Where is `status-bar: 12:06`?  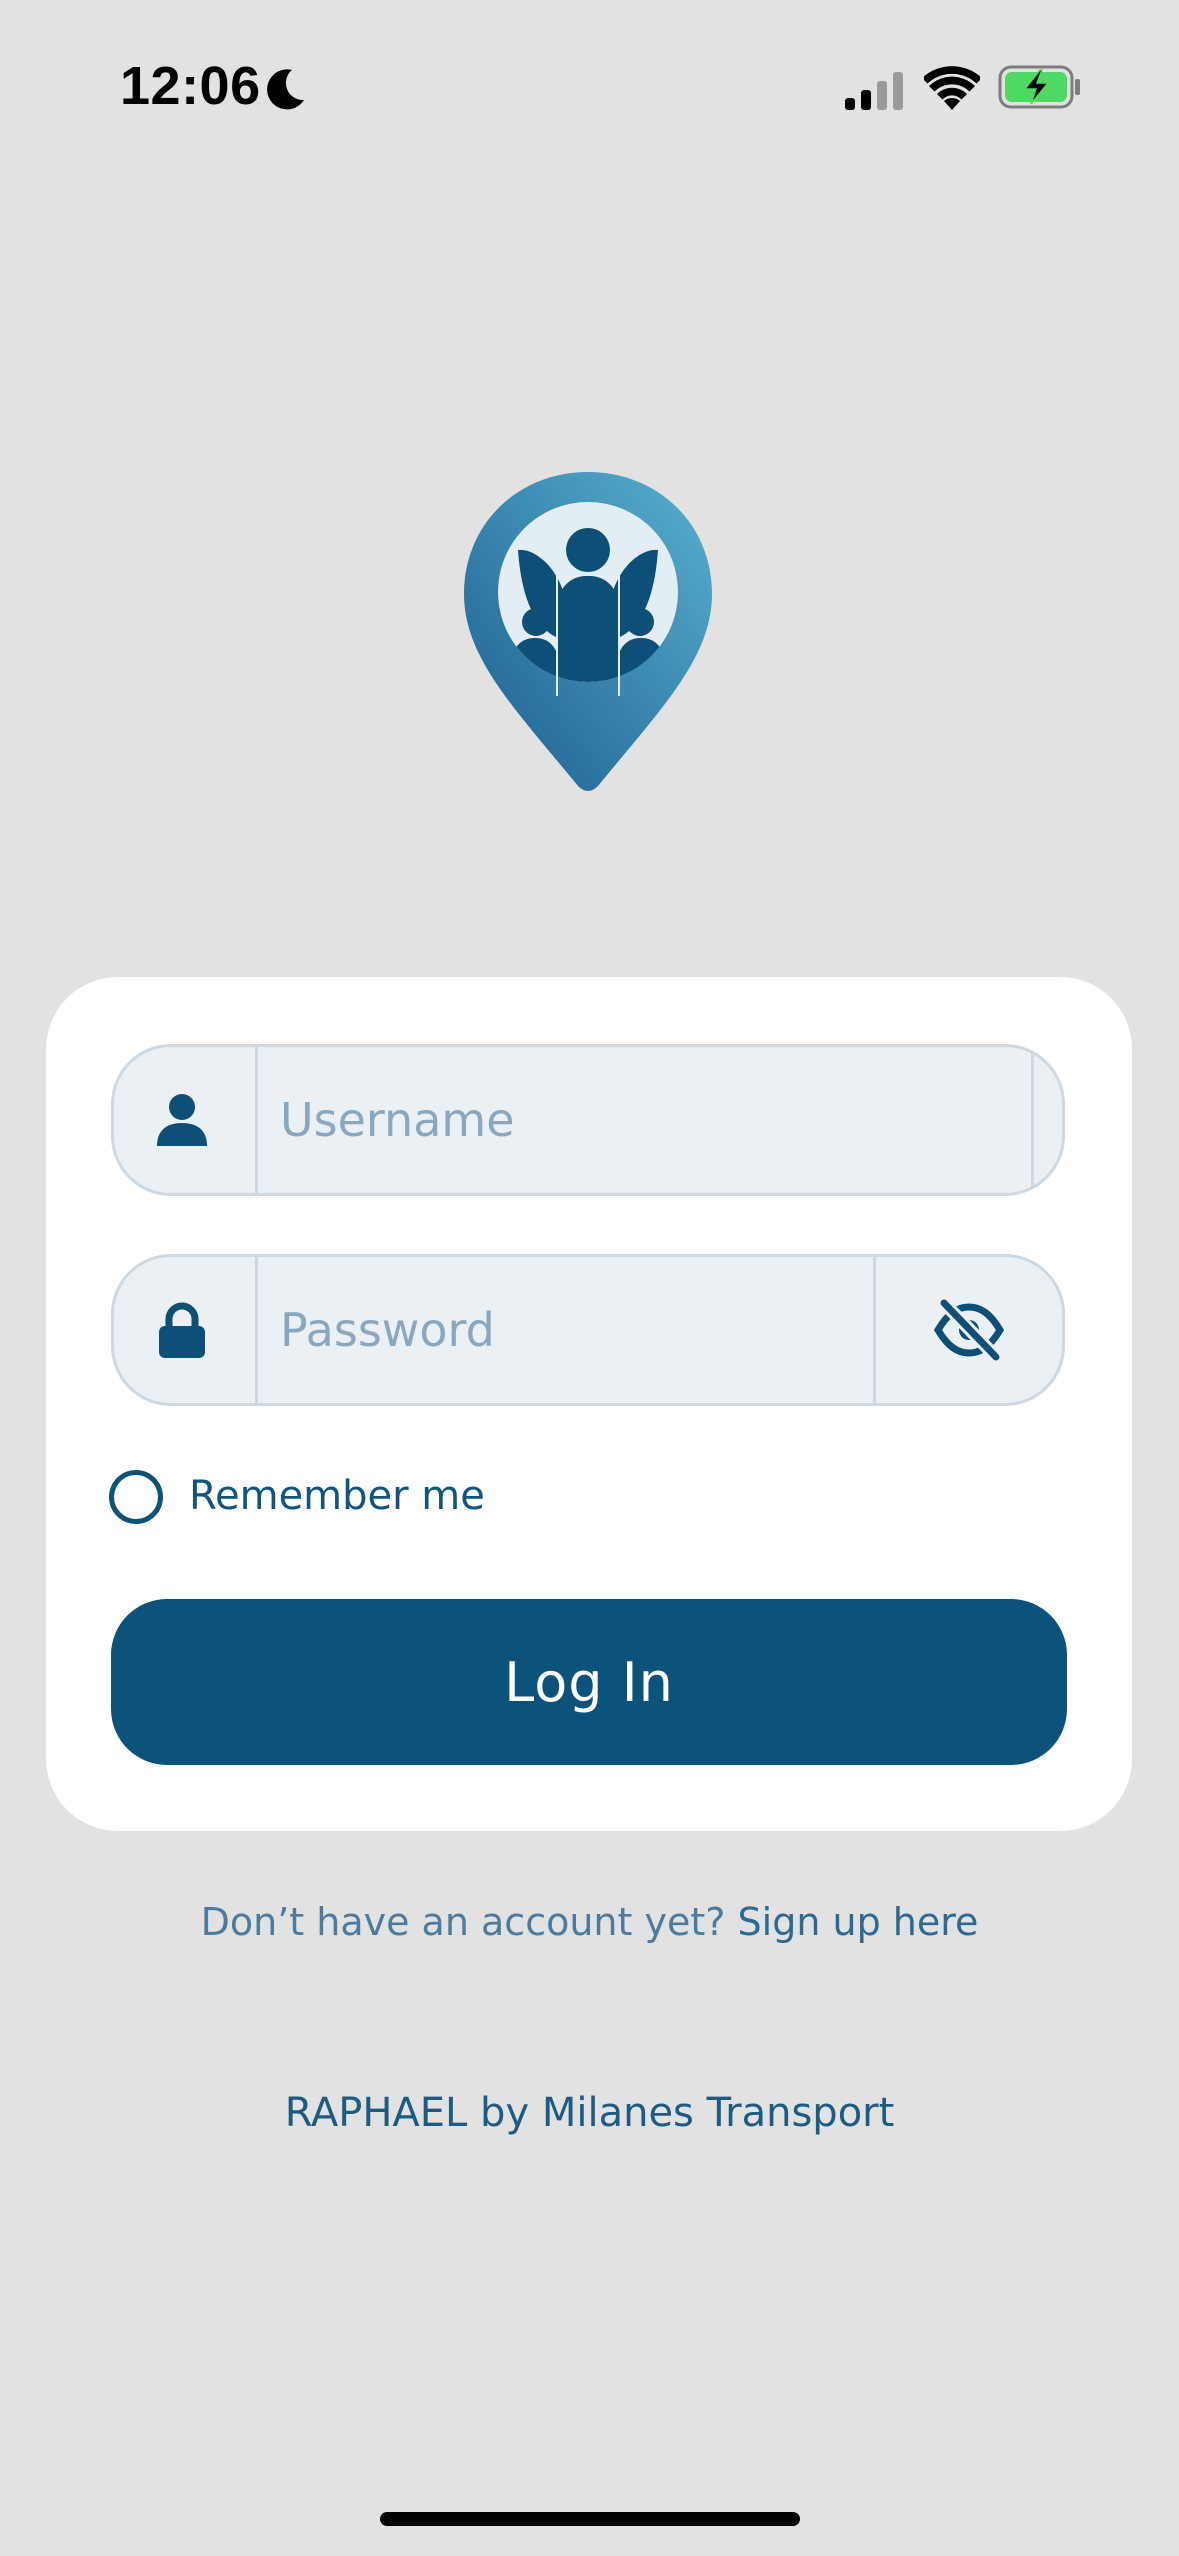 status-bar: 12:06 is located at coordinates (589, 85).